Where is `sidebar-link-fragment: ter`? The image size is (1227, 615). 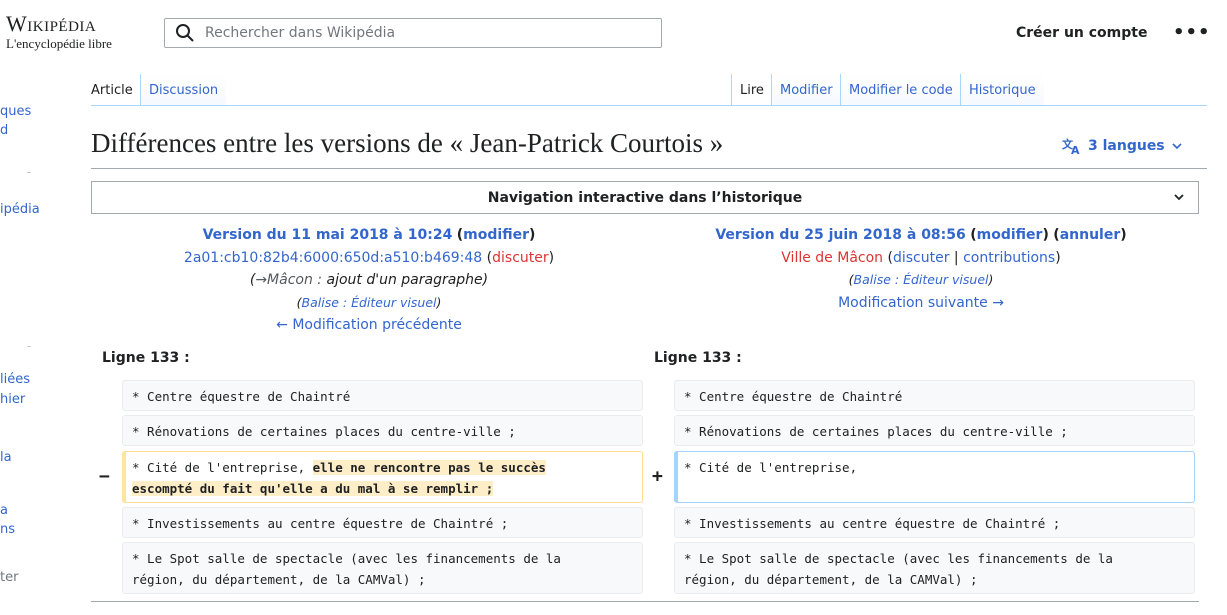 sidebar-link-fragment: ter is located at coordinates (9, 577).